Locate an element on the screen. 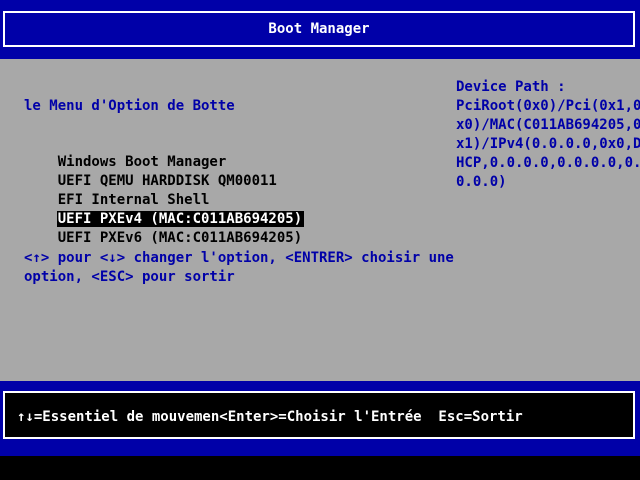 The width and height of the screenshot is (640, 480). boot-option-uefi-qemu-harddisk: UEFI QEMU HARDDISK QM00011 is located at coordinates (150, 171).